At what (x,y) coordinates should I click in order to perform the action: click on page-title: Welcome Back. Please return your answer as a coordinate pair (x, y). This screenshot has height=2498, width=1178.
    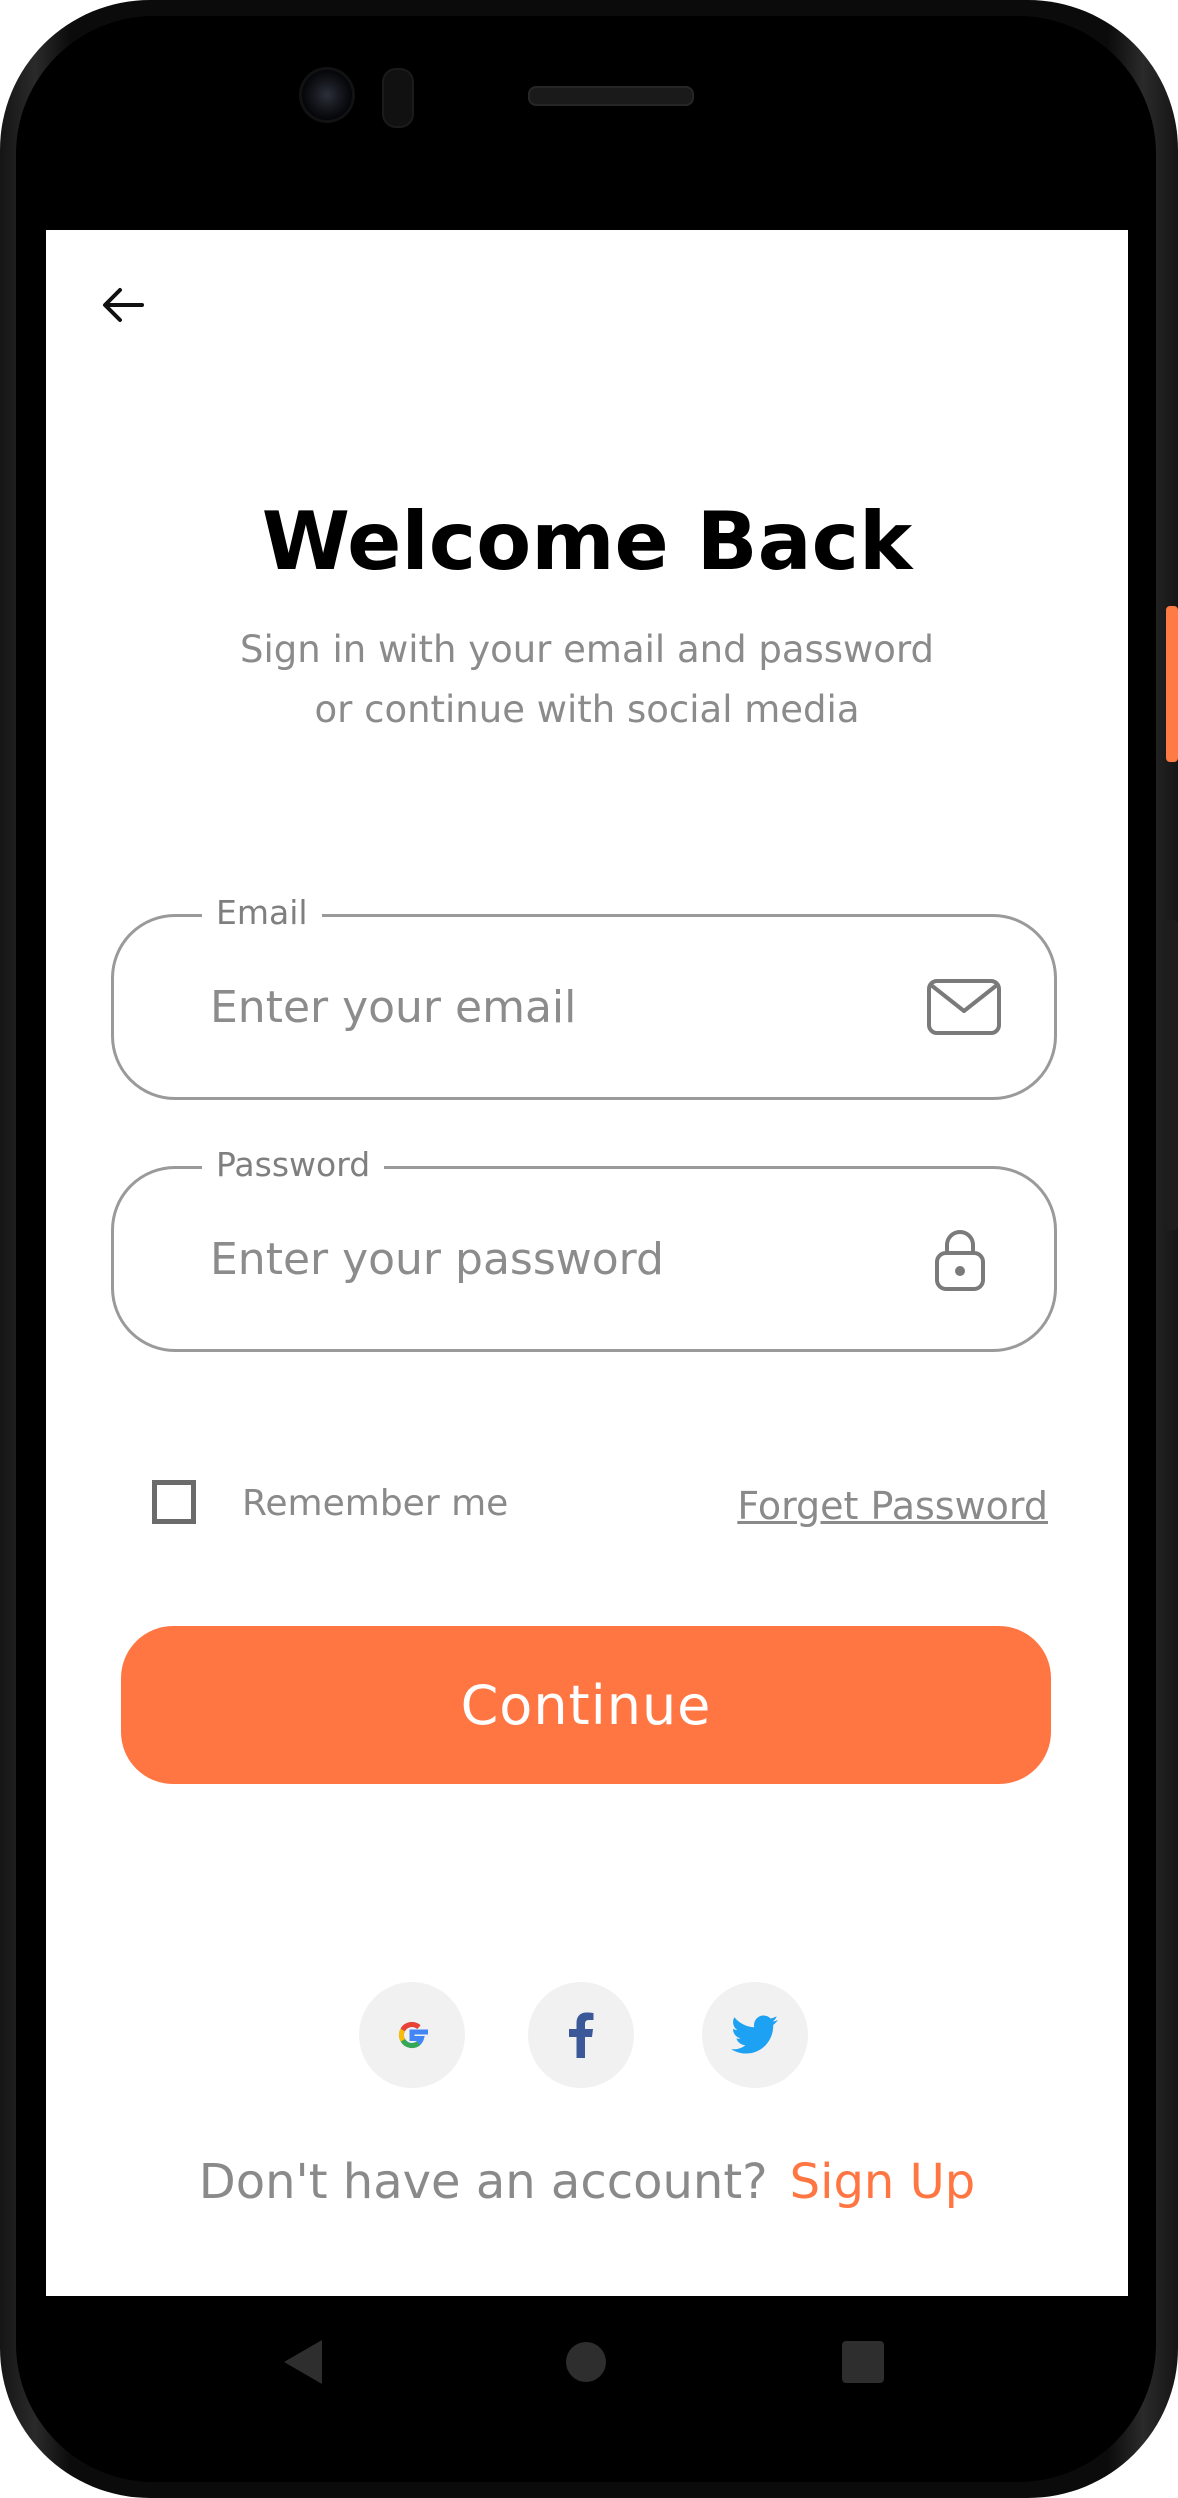
    Looking at the image, I should click on (587, 541).